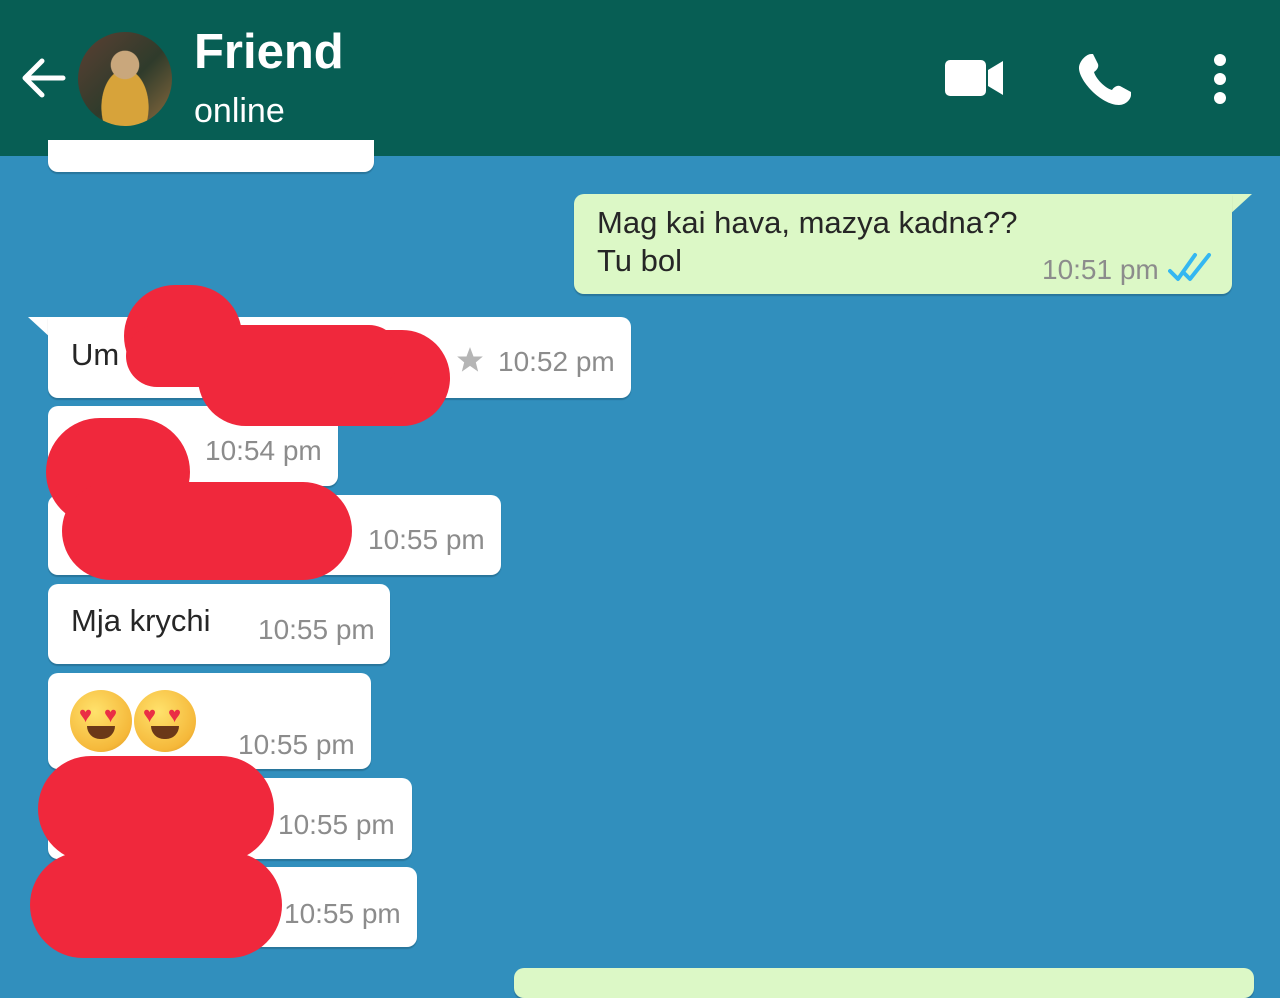  Describe the element at coordinates (470, 359) in the screenshot. I see `star-icon` at that location.